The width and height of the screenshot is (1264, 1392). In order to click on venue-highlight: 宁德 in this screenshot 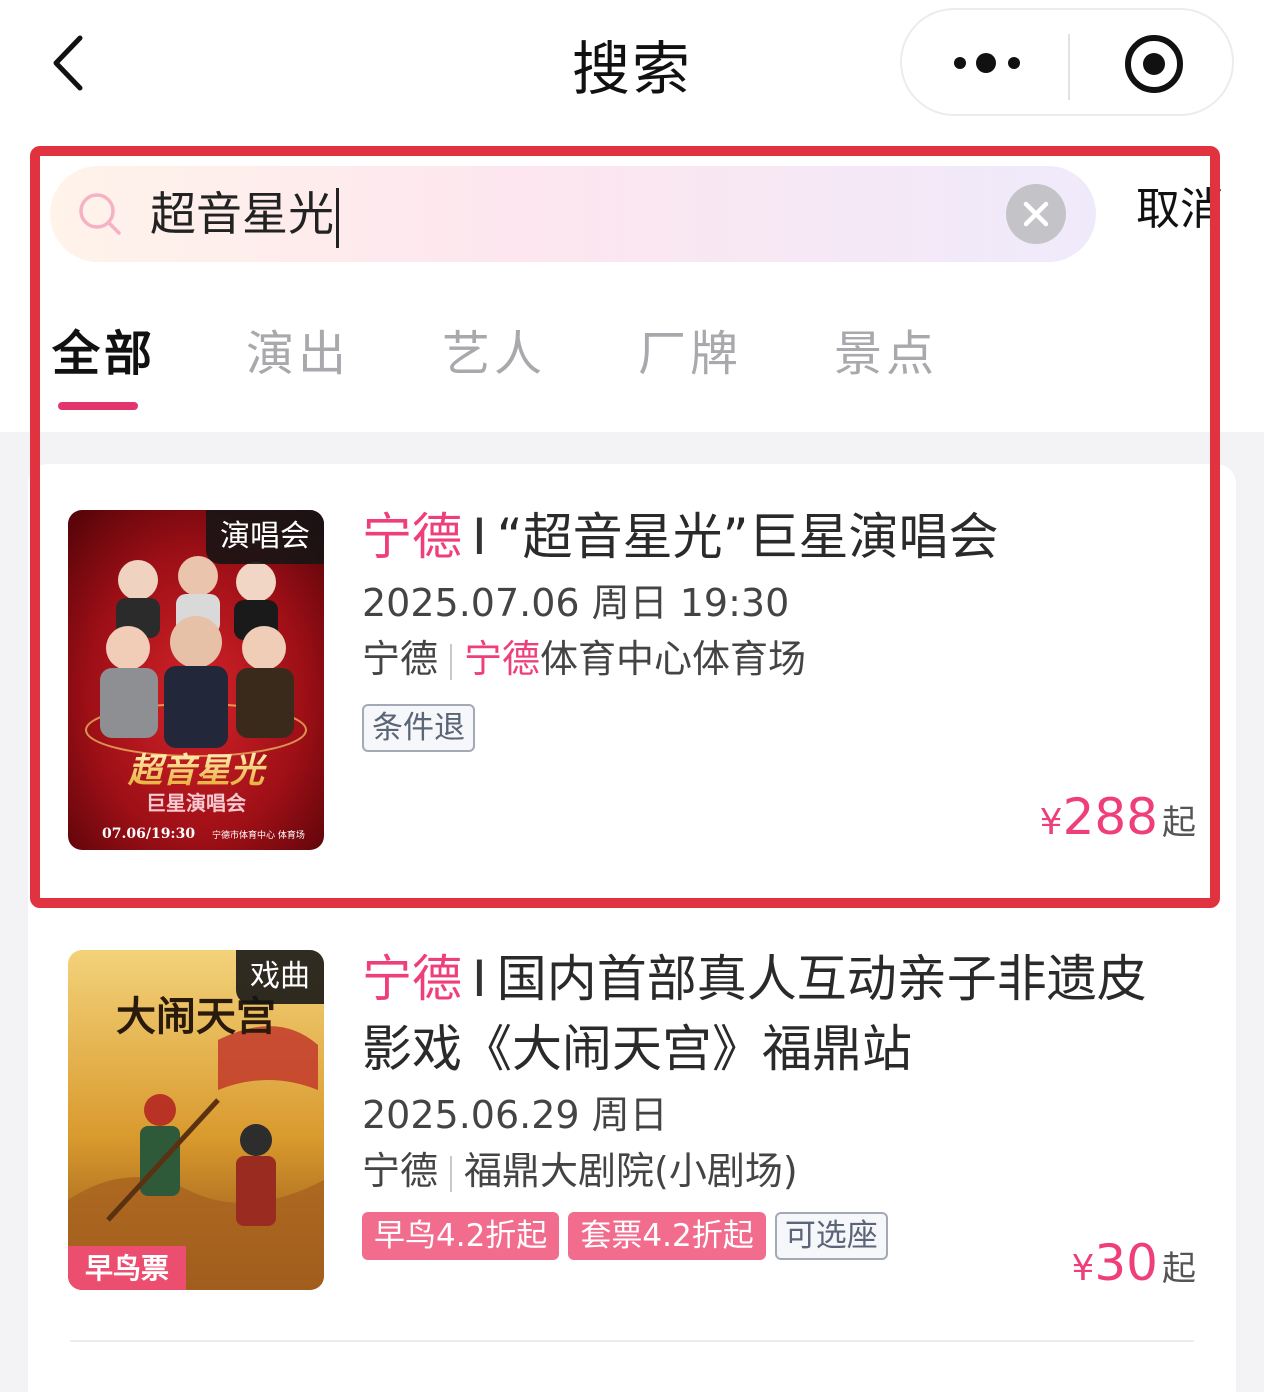, I will do `click(502, 659)`.